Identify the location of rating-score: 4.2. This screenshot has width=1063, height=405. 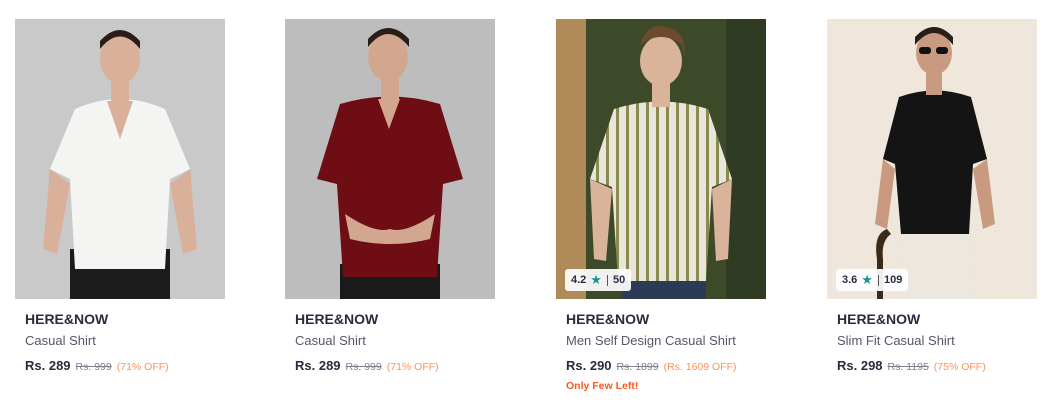
(579, 280).